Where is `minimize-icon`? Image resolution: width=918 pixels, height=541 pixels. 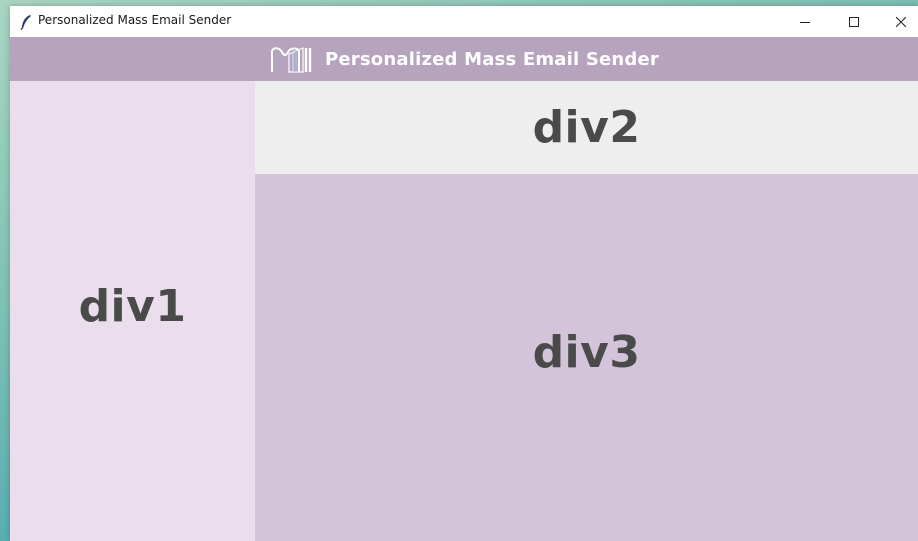 minimize-icon is located at coordinates (805, 22).